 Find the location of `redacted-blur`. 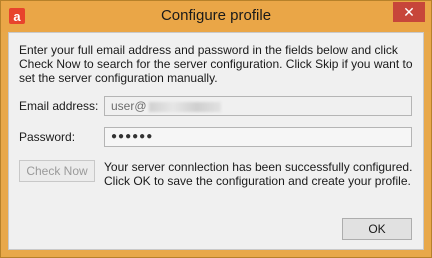

redacted-blur is located at coordinates (184, 106).